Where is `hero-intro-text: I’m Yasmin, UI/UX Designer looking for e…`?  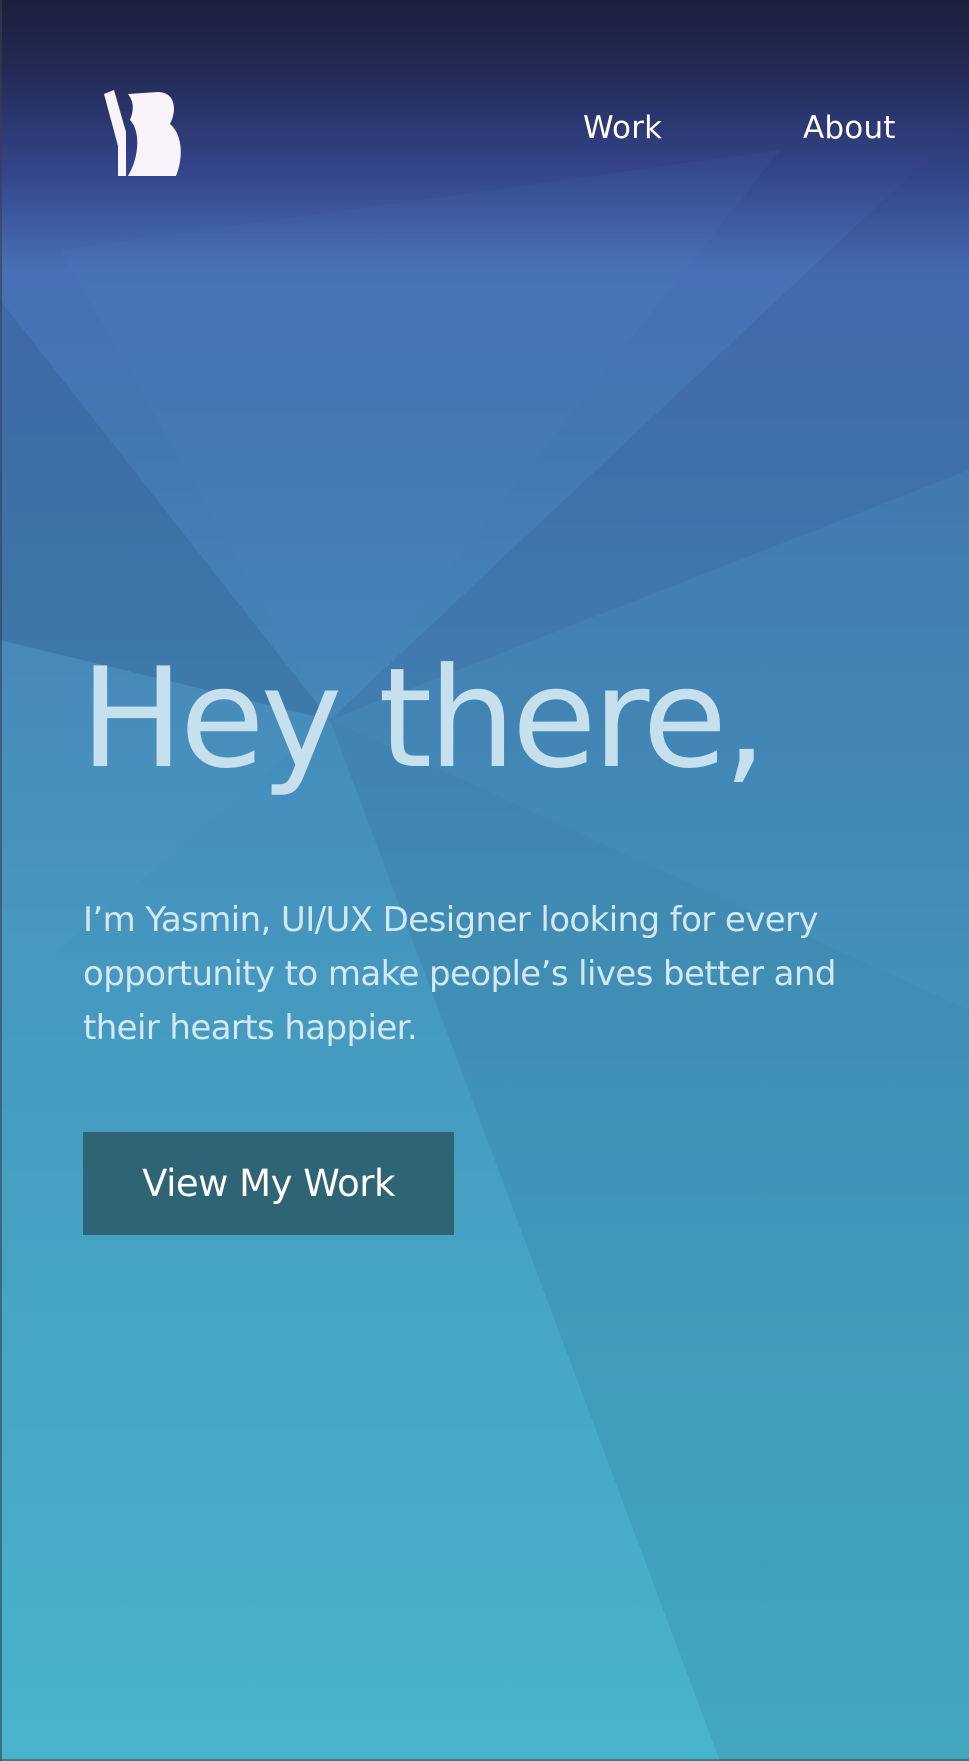 hero-intro-text: I’m Yasmin, UI/UX Designer looking for e… is located at coordinates (459, 974).